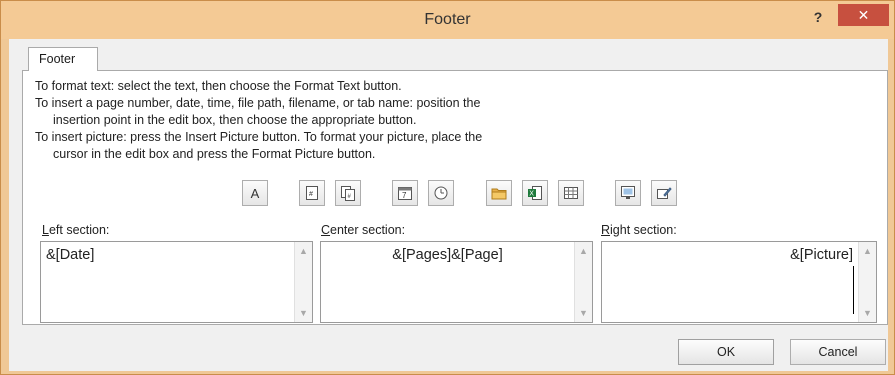 The image size is (895, 375). What do you see at coordinates (853, 290) in the screenshot?
I see `text-caret` at bounding box center [853, 290].